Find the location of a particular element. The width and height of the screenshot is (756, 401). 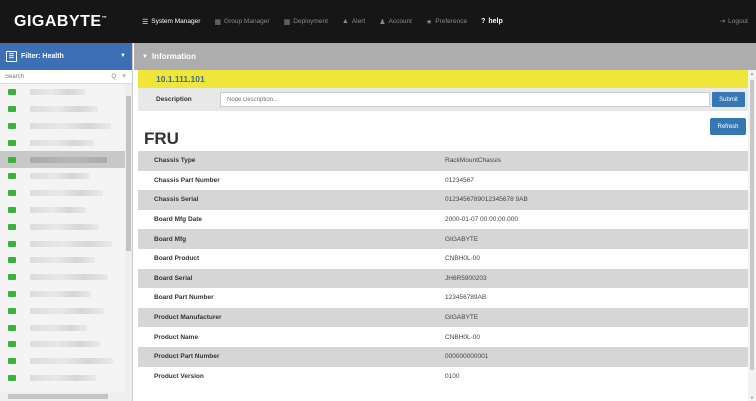

node-ip: 10.1.111.101 is located at coordinates (180, 79).